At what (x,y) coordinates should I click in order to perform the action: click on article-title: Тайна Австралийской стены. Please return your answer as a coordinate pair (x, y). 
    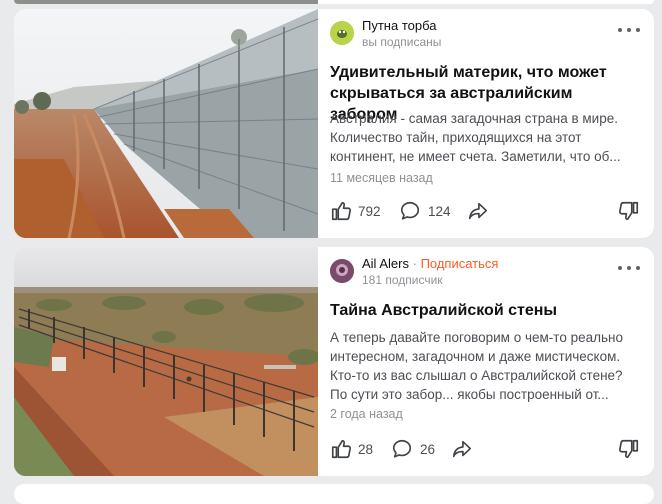
    Looking at the image, I should click on (485, 310).